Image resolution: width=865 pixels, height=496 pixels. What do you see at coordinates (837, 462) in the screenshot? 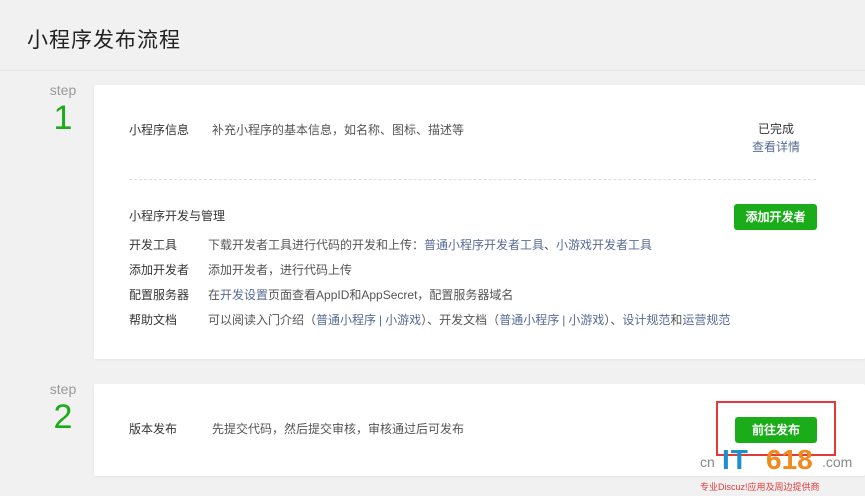
I see `watermark-com: .com` at bounding box center [837, 462].